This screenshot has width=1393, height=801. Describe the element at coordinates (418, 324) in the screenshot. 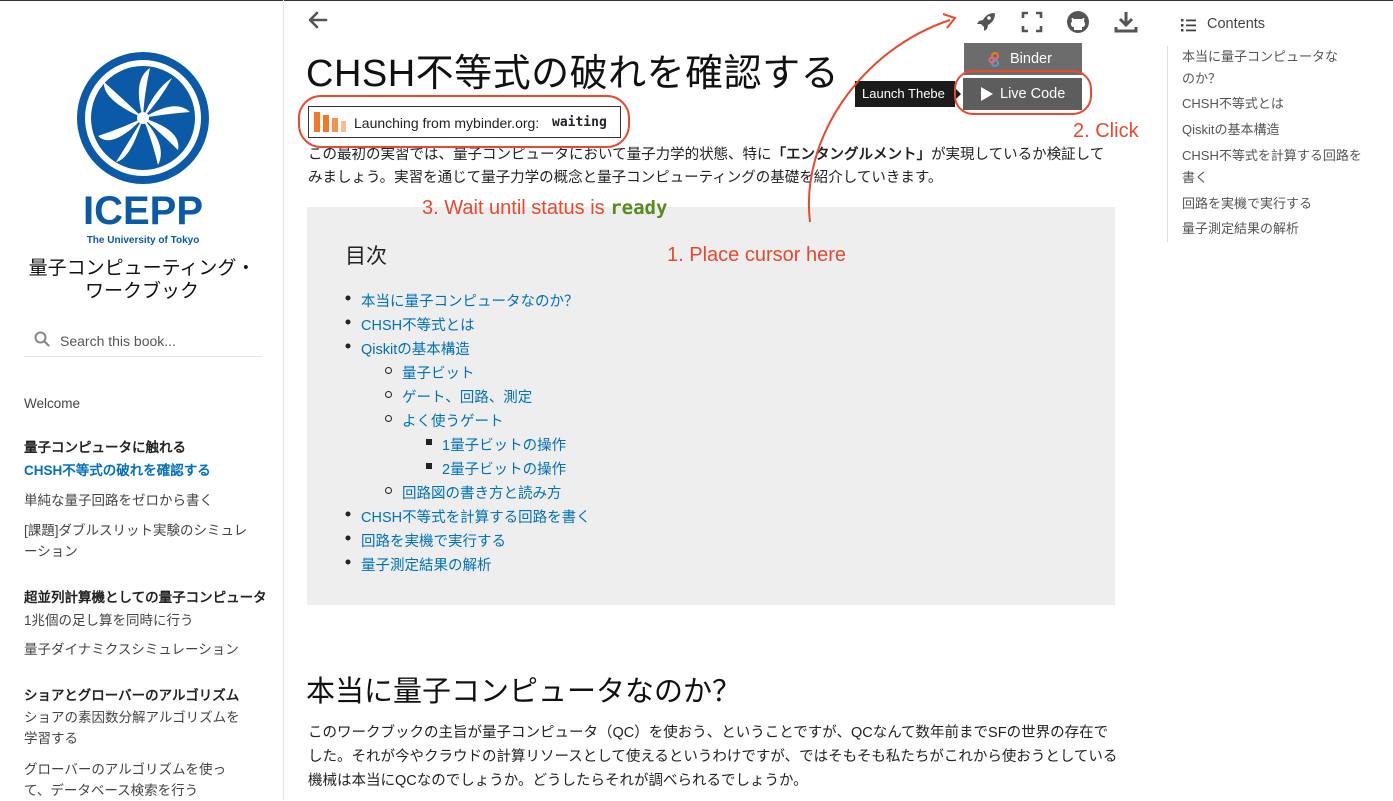

I see `toc-link: CHSH不等式とは` at that location.